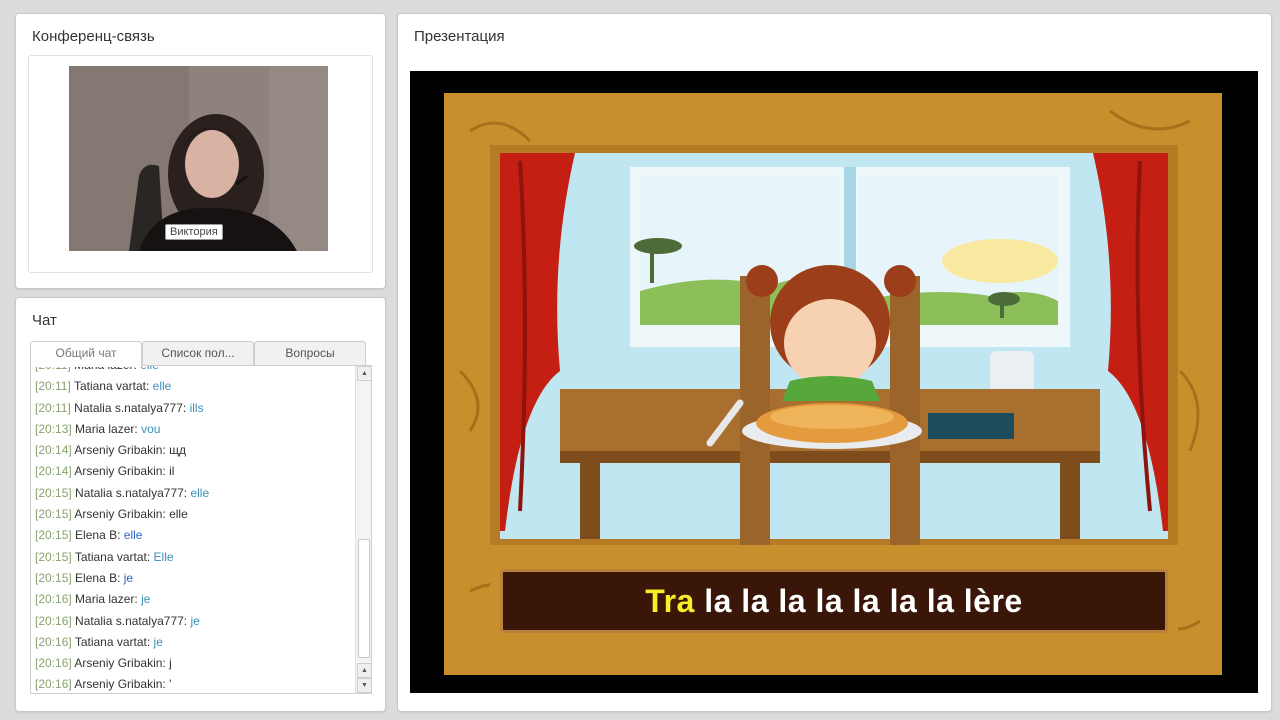  I want to click on tab-questions: Вопросы, so click(310, 353).